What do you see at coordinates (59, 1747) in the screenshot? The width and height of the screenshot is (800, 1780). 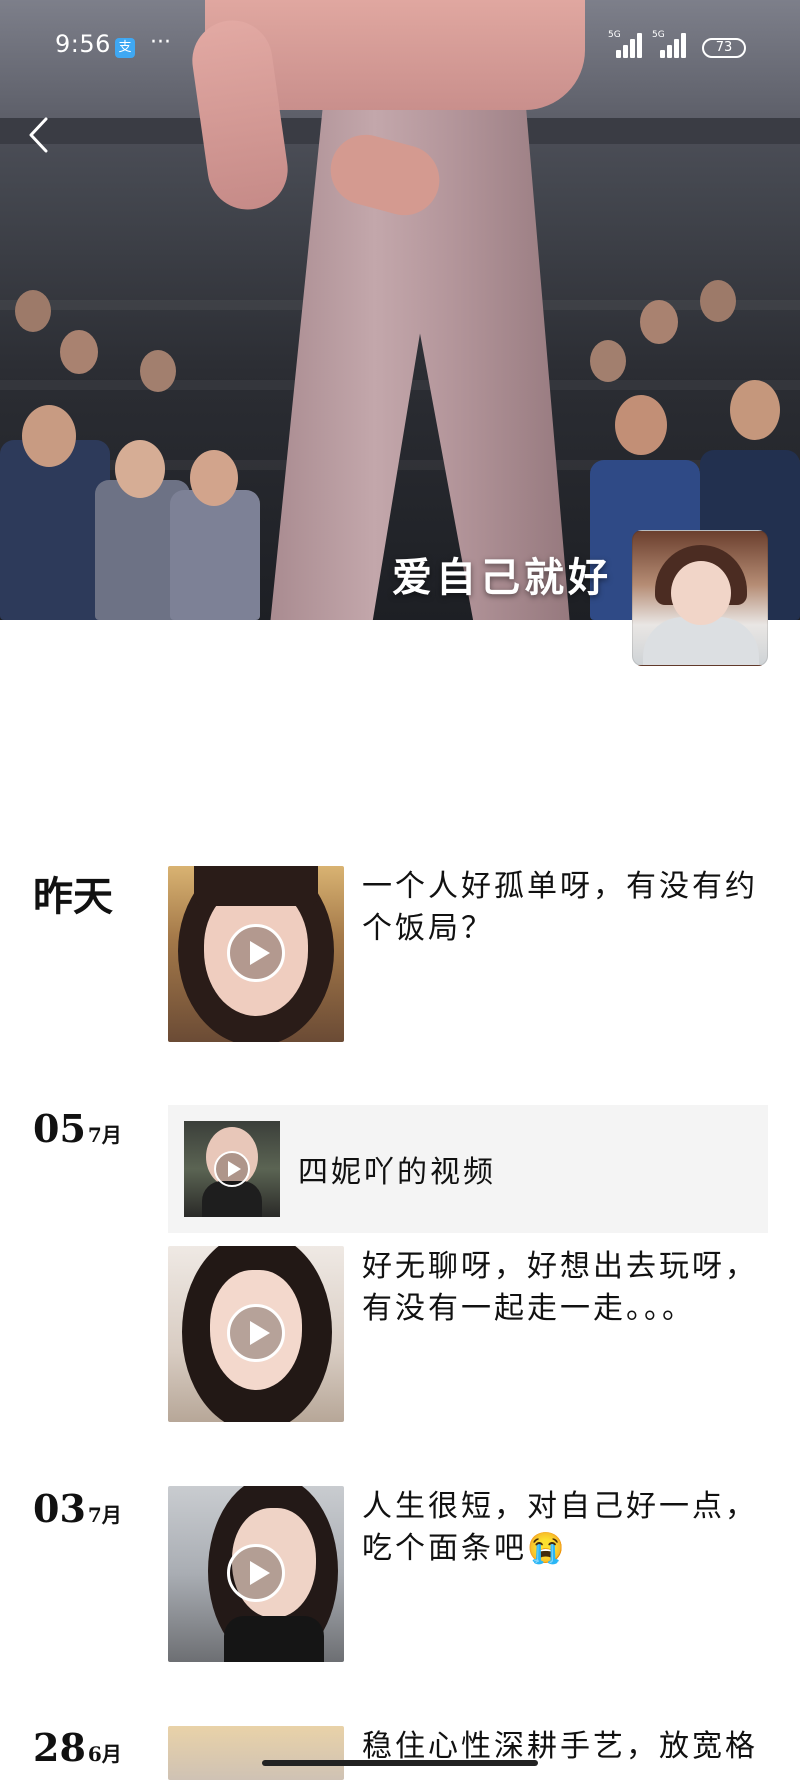 I see `date-day: 28` at bounding box center [59, 1747].